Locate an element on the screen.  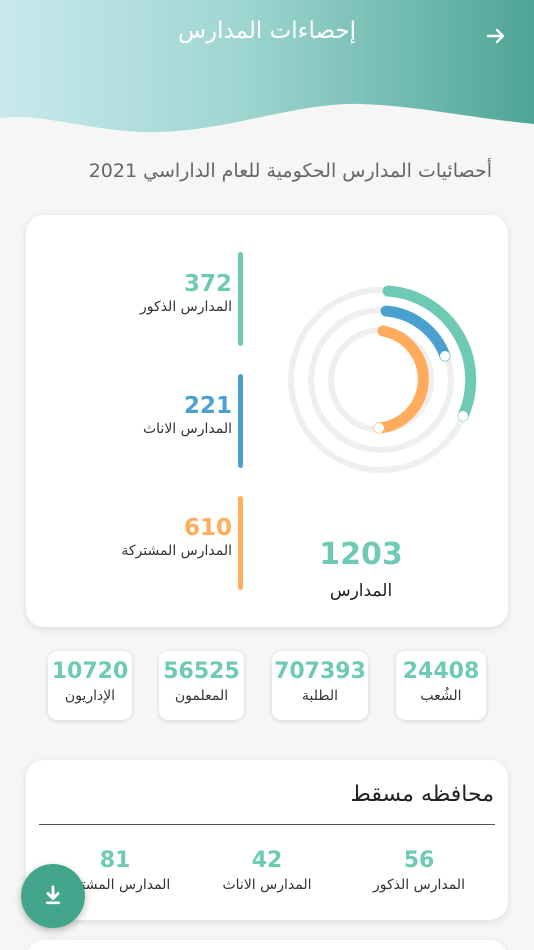
female-schools-label: المدارس الاناث is located at coordinates (187, 429).